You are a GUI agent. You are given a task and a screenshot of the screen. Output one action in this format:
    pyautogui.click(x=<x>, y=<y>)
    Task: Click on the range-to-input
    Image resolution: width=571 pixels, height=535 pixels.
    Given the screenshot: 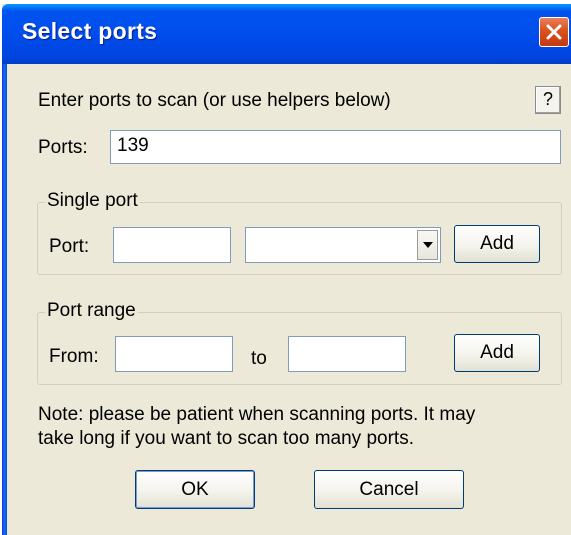 What is the action you would take?
    pyautogui.click(x=347, y=354)
    